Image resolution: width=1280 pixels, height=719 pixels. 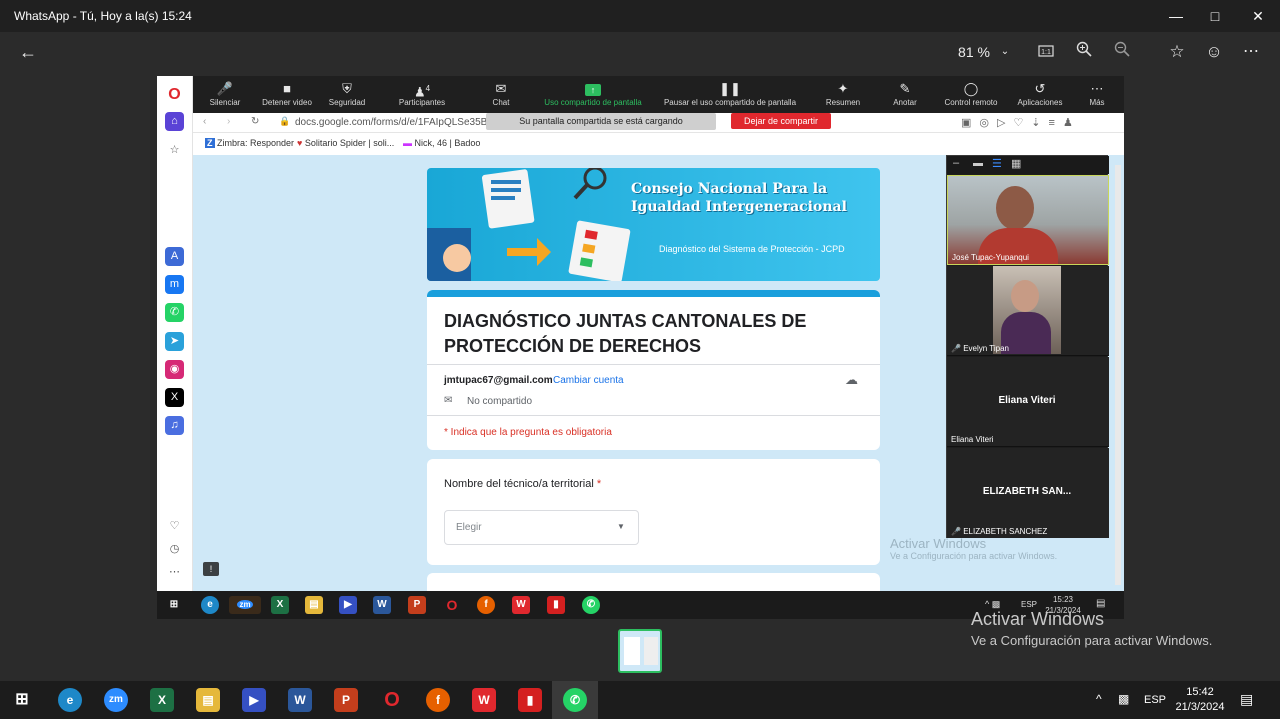 I want to click on svg-text: 1:1, so click(x=1046, y=52).